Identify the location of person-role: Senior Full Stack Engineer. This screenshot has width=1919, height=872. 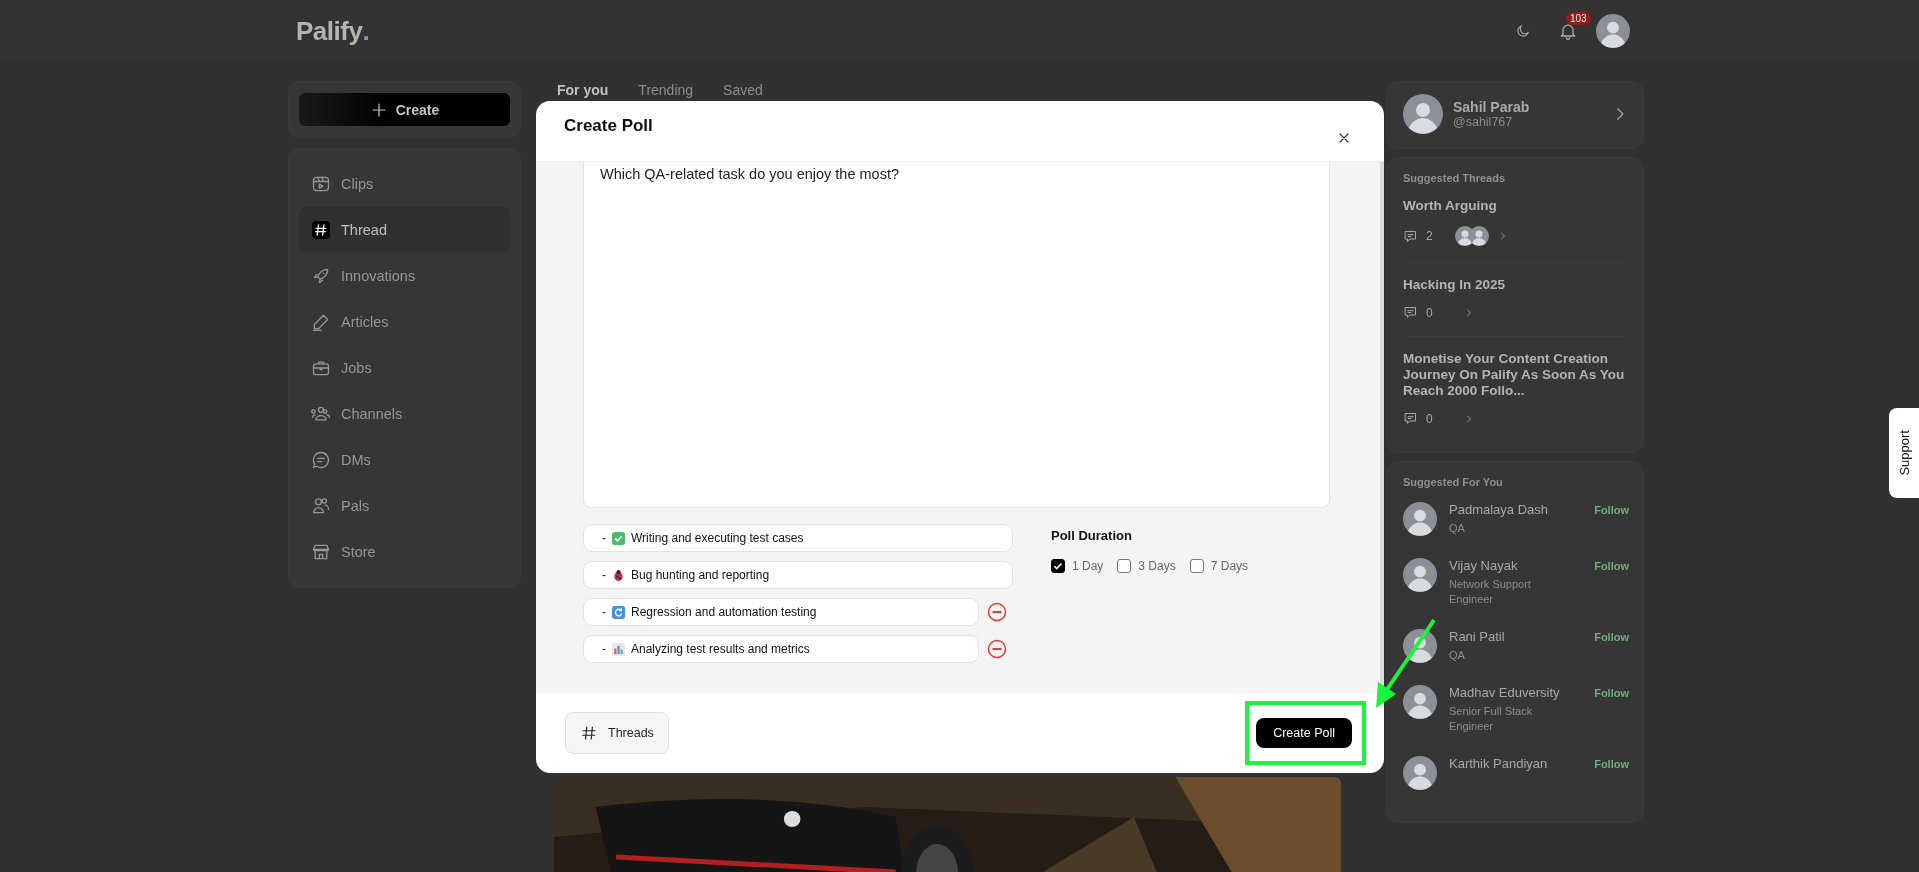
(1491, 719).